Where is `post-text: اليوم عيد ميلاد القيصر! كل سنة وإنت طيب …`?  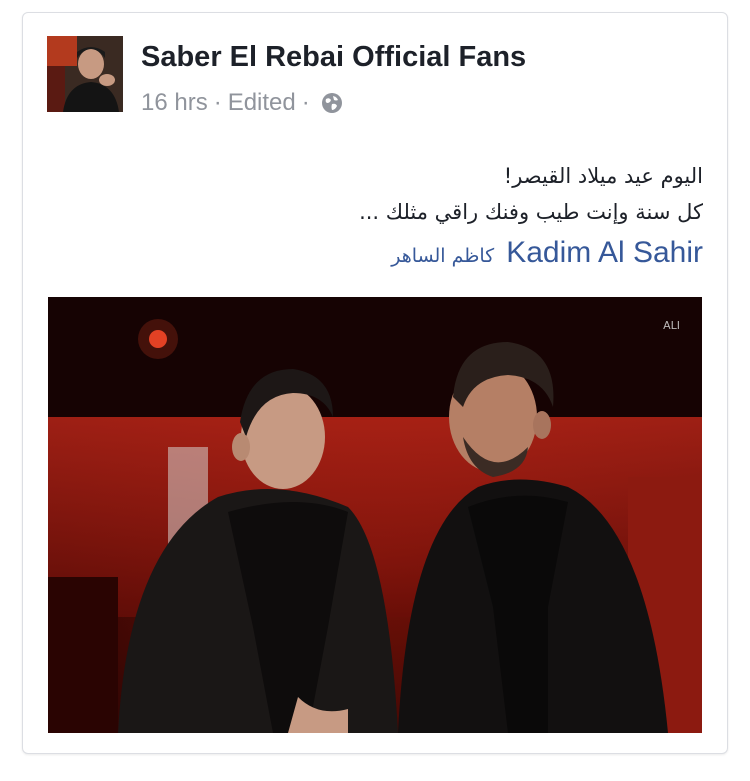
post-text: اليوم عيد ميلاد القيصر! كل سنة وإنت طيب … is located at coordinates (383, 214).